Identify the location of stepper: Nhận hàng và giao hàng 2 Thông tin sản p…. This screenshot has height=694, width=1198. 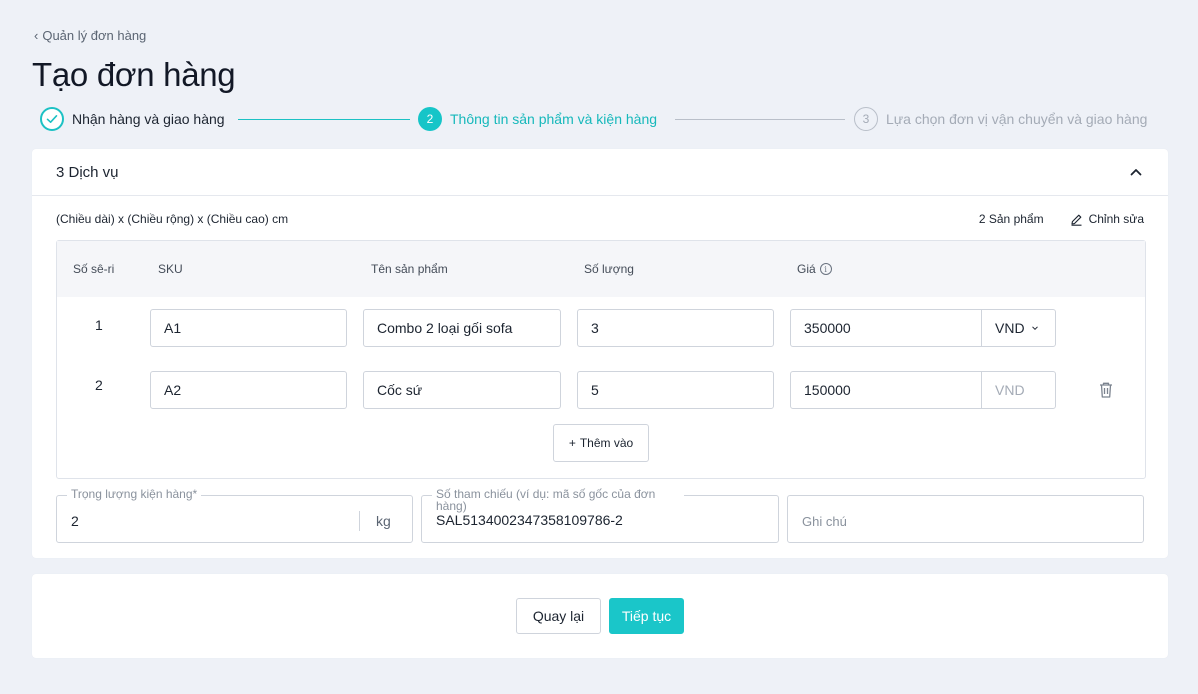
(600, 120).